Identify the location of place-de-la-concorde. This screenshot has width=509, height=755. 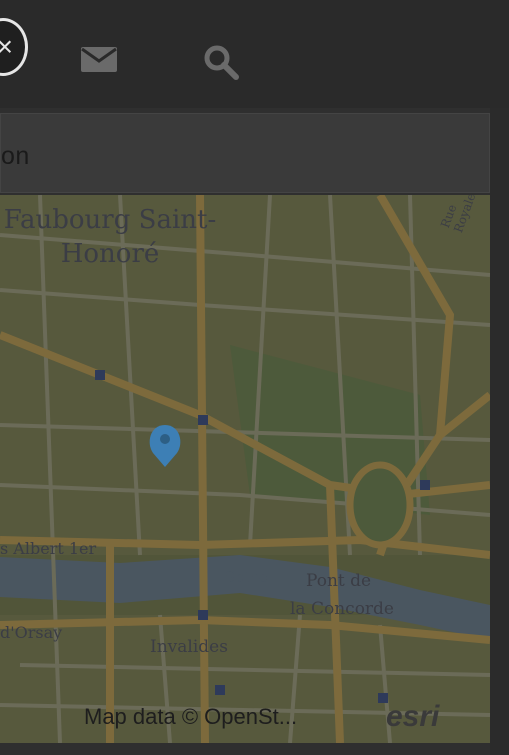
(380, 505).